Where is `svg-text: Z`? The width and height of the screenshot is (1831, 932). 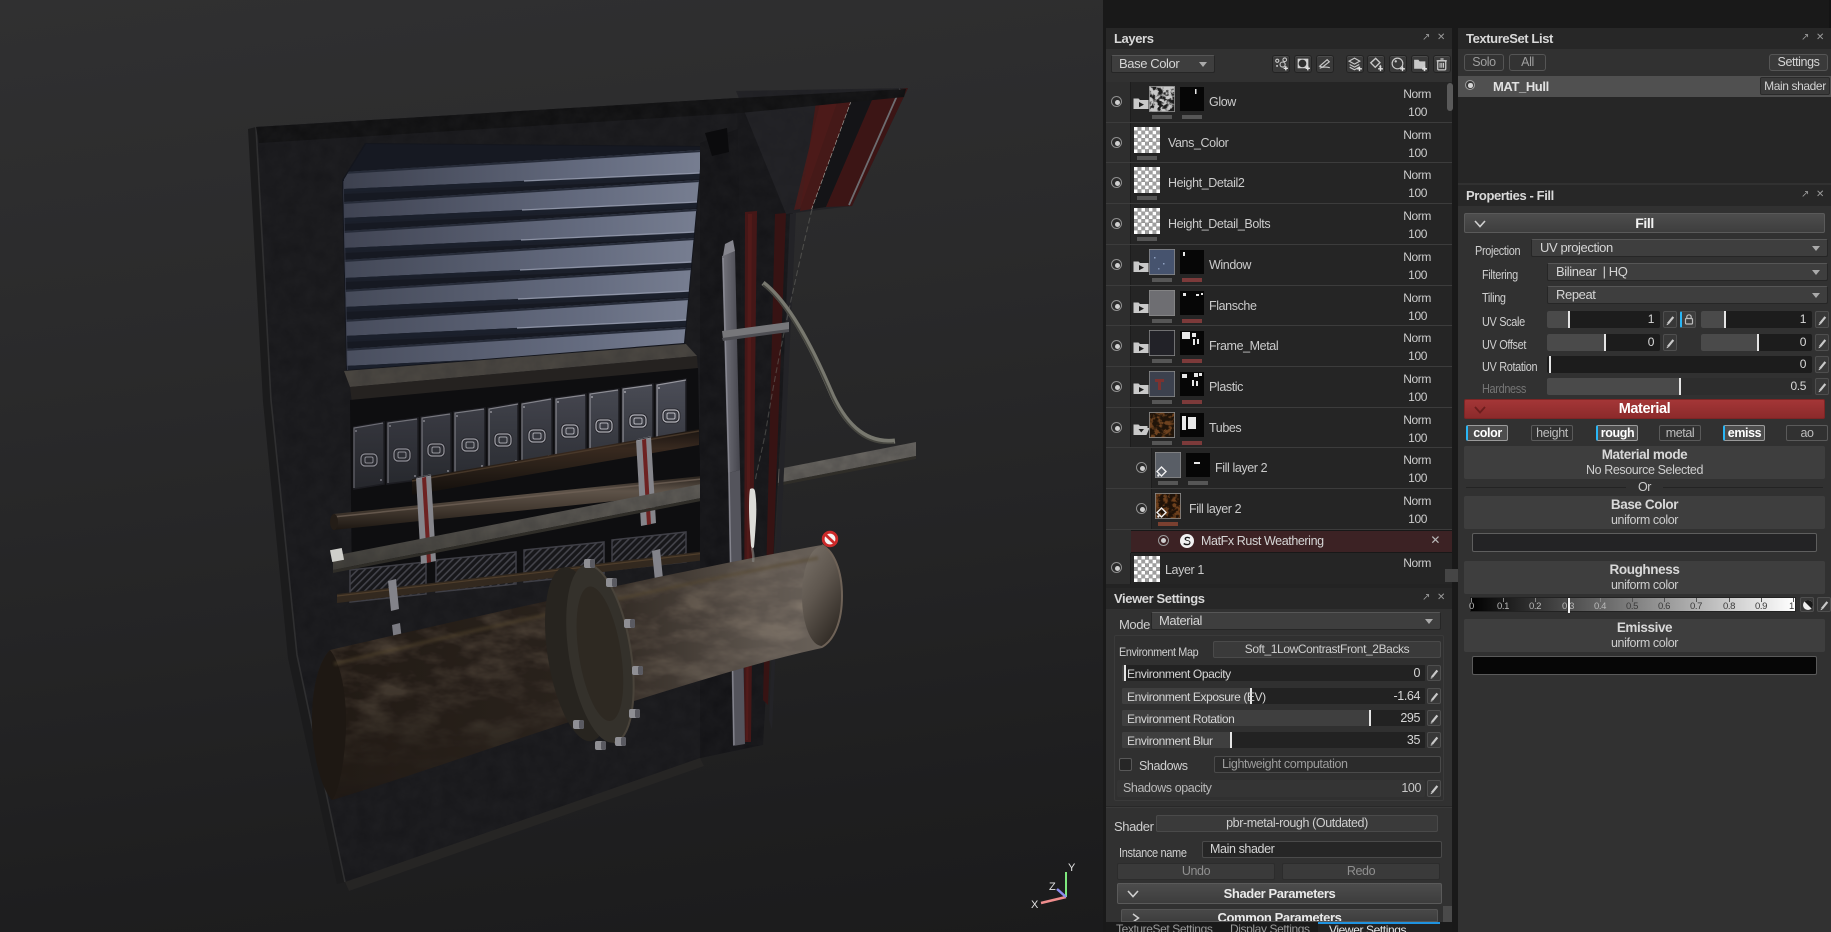
svg-text: Z is located at coordinates (1052, 887).